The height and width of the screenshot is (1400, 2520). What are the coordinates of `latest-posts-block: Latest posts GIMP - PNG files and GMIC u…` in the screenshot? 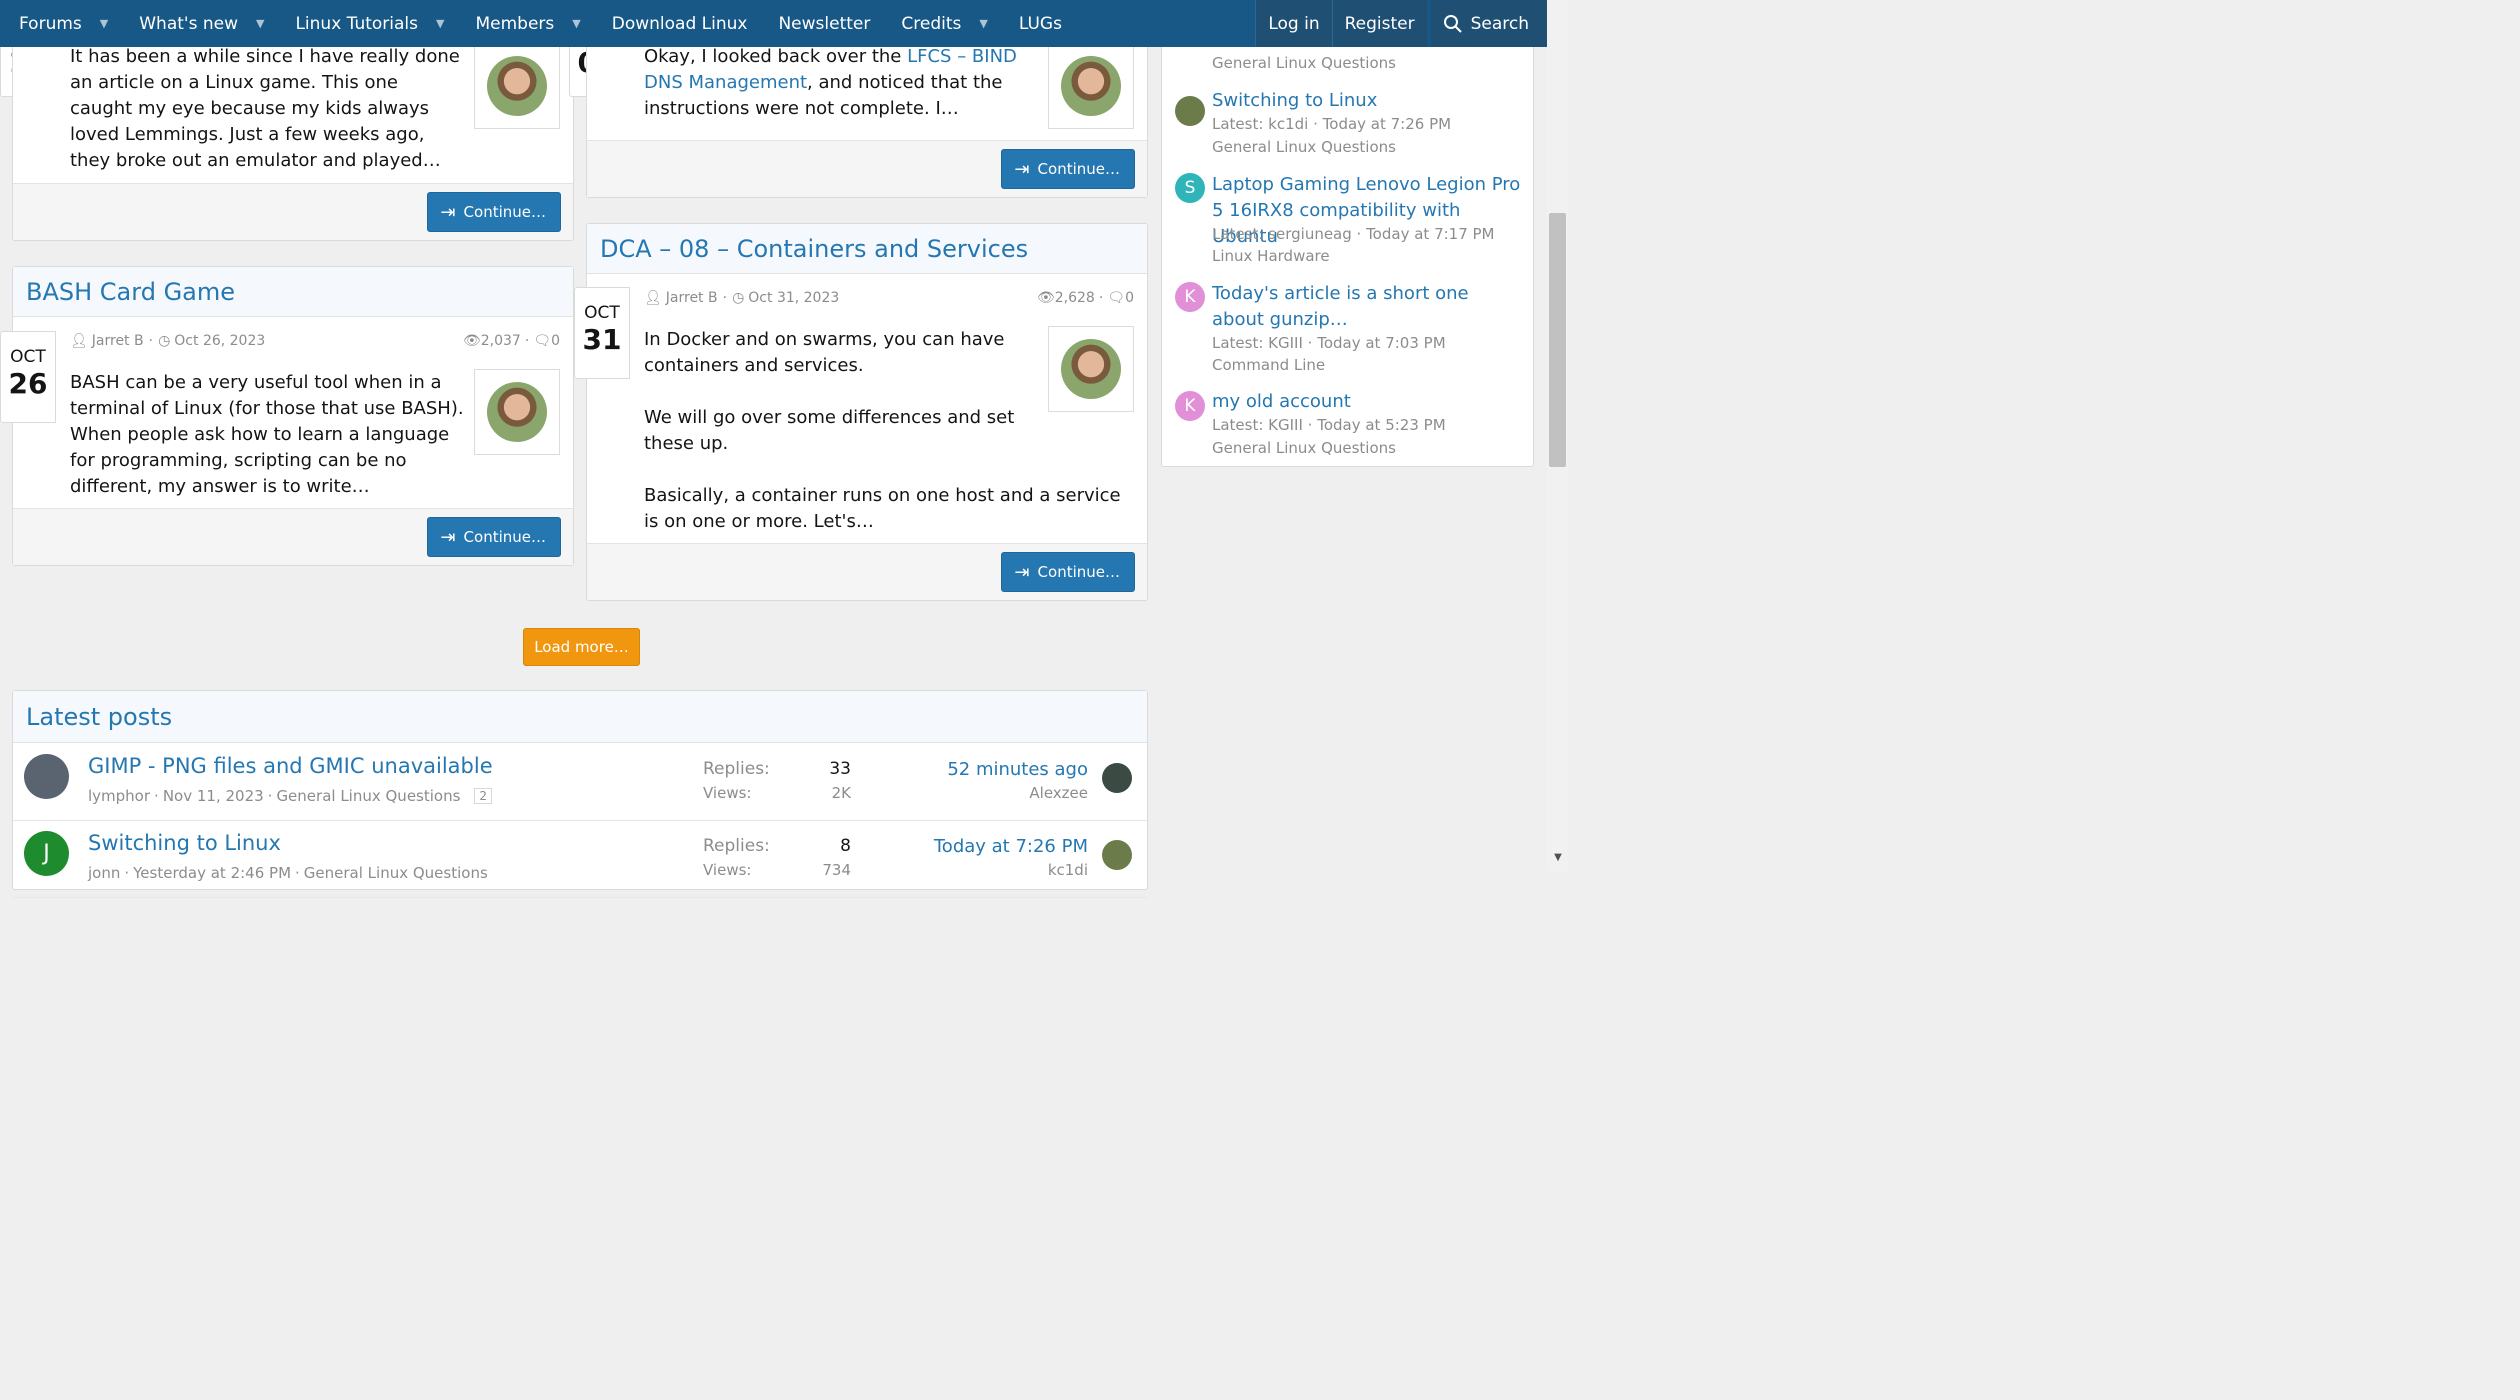 It's located at (580, 794).